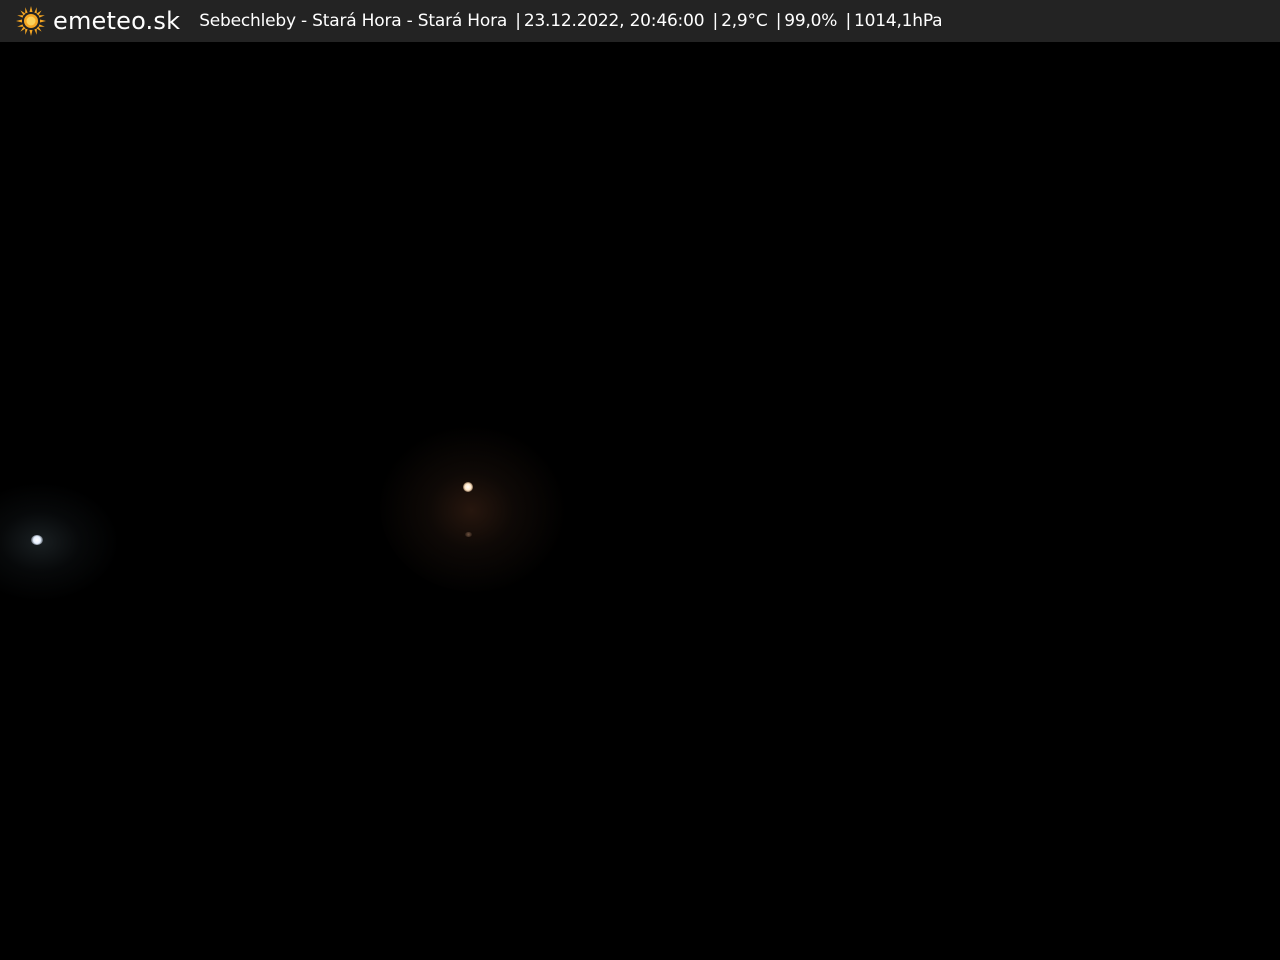 The height and width of the screenshot is (960, 1280). I want to click on humidity-text: 99,0%, so click(811, 21).